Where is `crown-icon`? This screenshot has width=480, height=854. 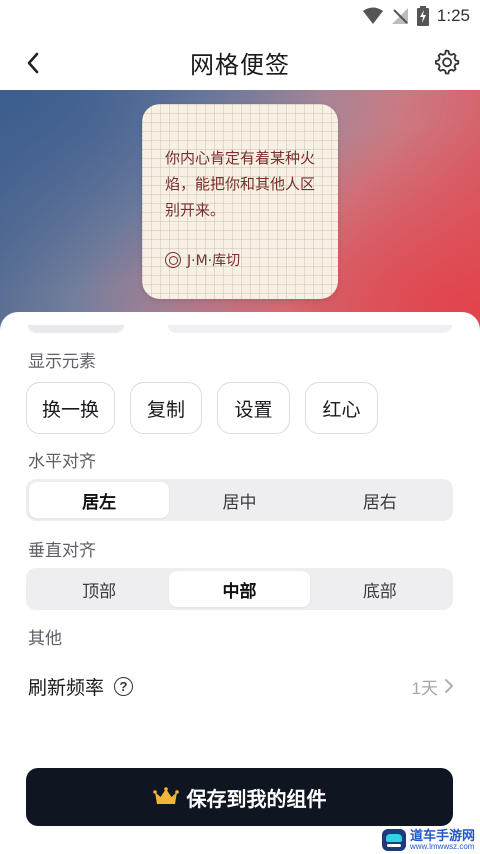
crown-icon is located at coordinates (165, 795).